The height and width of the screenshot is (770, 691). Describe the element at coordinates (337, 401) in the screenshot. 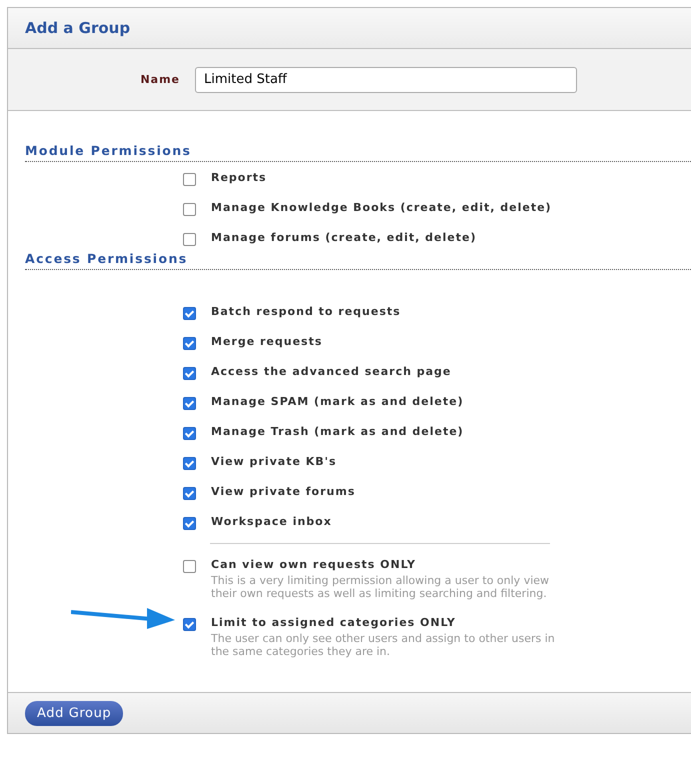

I see `permission-label: Manage SPAM (mark as and delete)` at that location.